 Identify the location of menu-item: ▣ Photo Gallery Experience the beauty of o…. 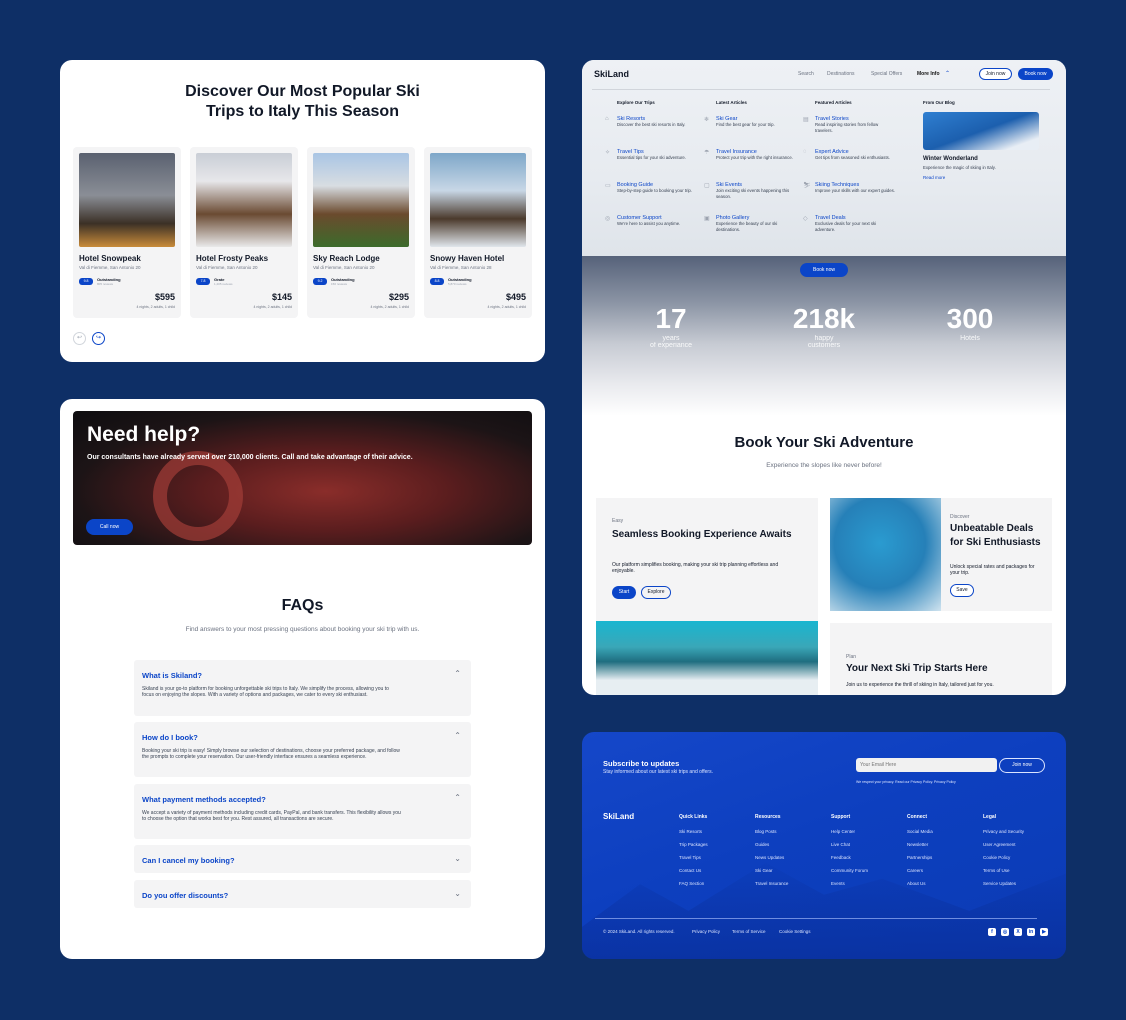
(750, 223).